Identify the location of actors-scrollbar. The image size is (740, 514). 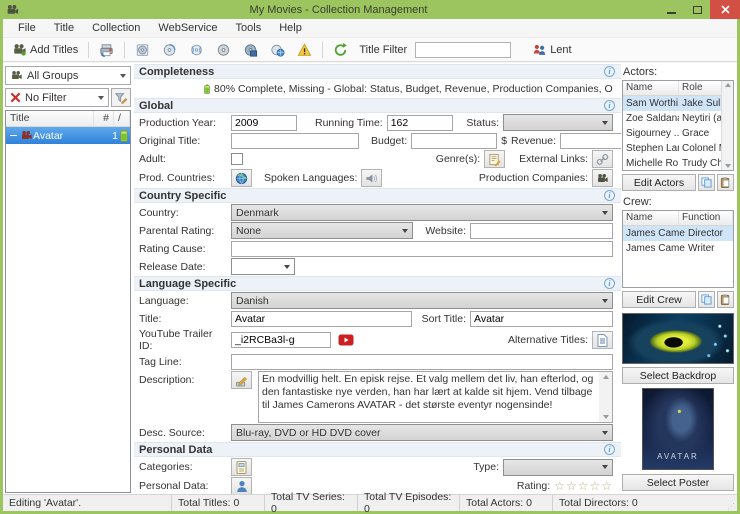
(727, 125).